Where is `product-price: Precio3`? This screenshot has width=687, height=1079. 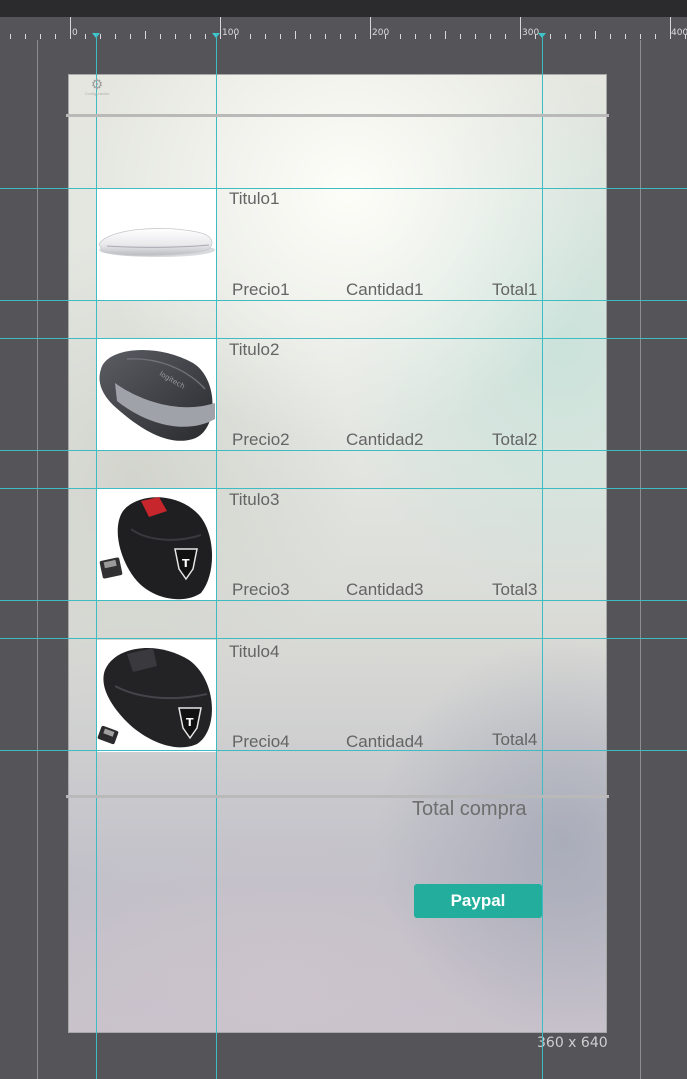 product-price: Precio3 is located at coordinates (261, 589).